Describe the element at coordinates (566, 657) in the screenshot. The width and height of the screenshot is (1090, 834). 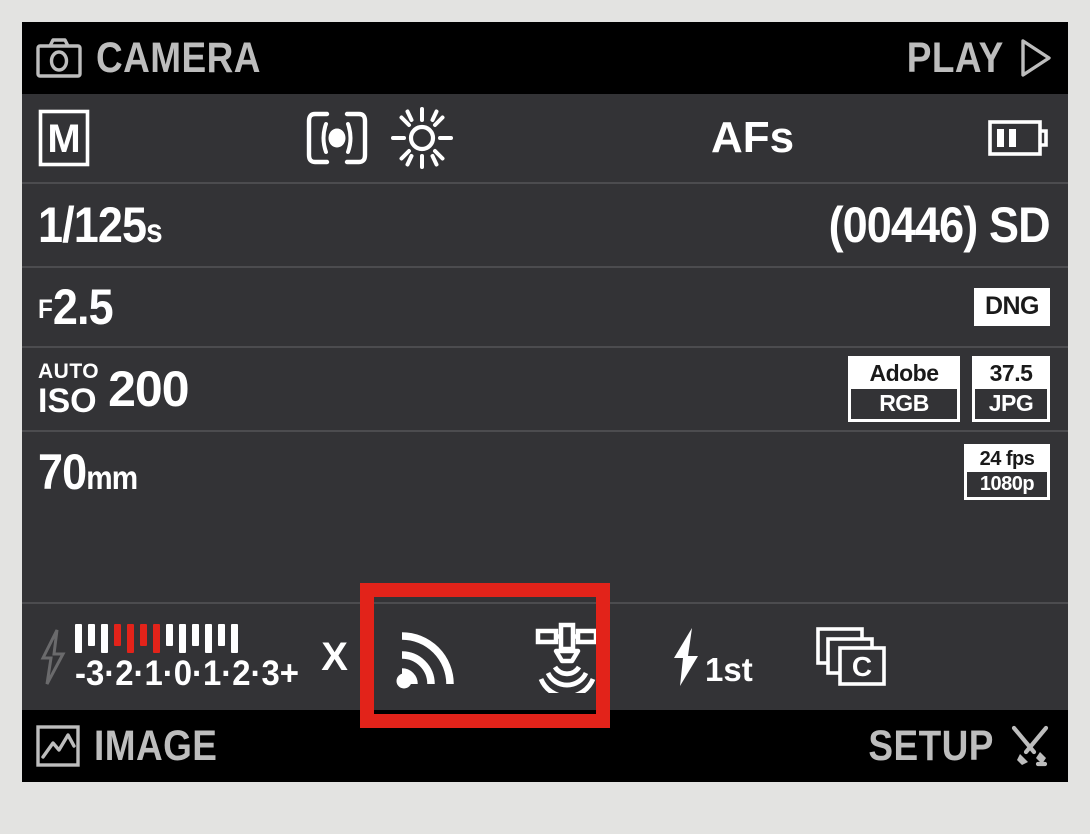
I see `gps-satellite-icon` at that location.